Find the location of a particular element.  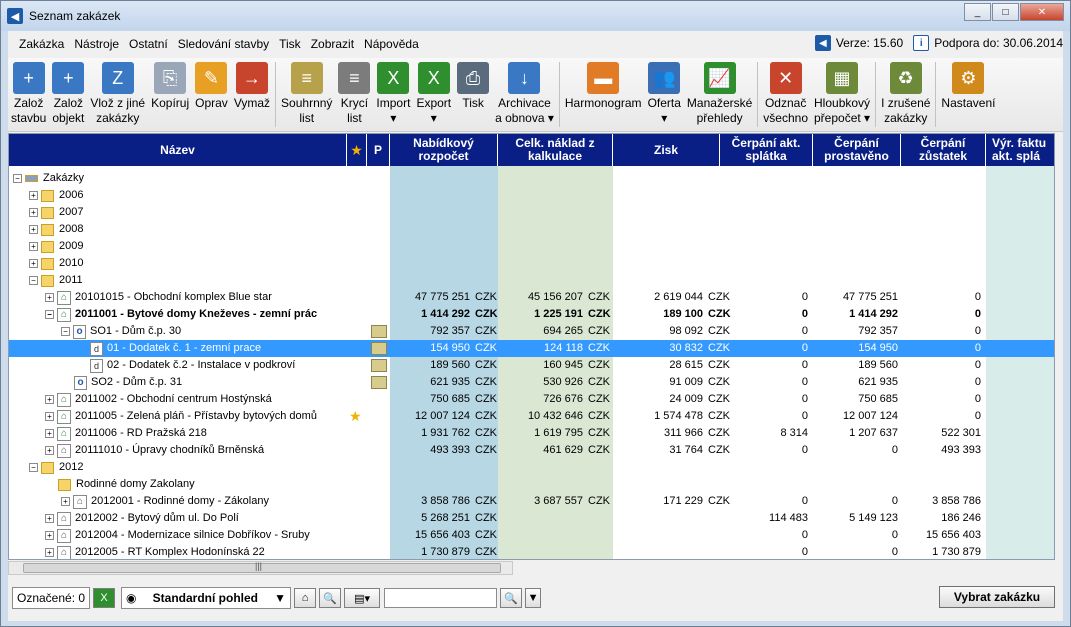

cell-cost: 1 225 191 is located at coordinates (558, 314).